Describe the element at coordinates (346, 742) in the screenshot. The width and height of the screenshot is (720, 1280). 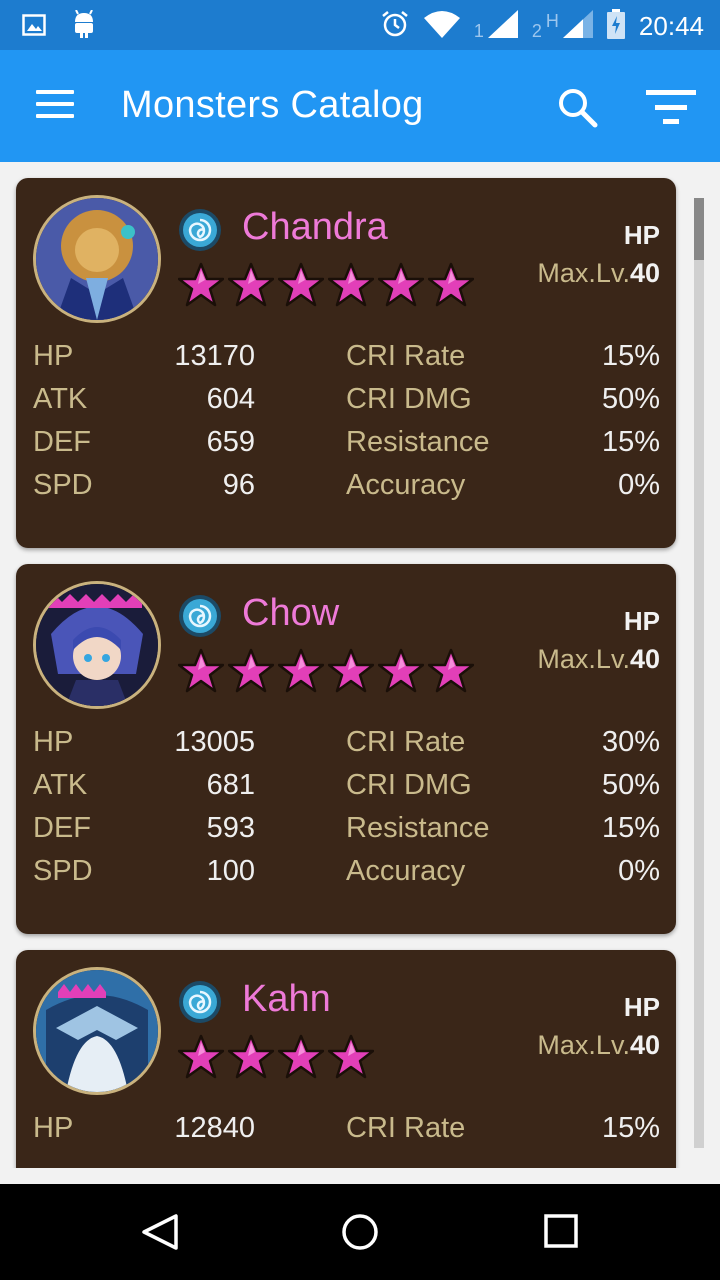
I see `stat-row: HP 13005 CRI Rate 30%` at that location.